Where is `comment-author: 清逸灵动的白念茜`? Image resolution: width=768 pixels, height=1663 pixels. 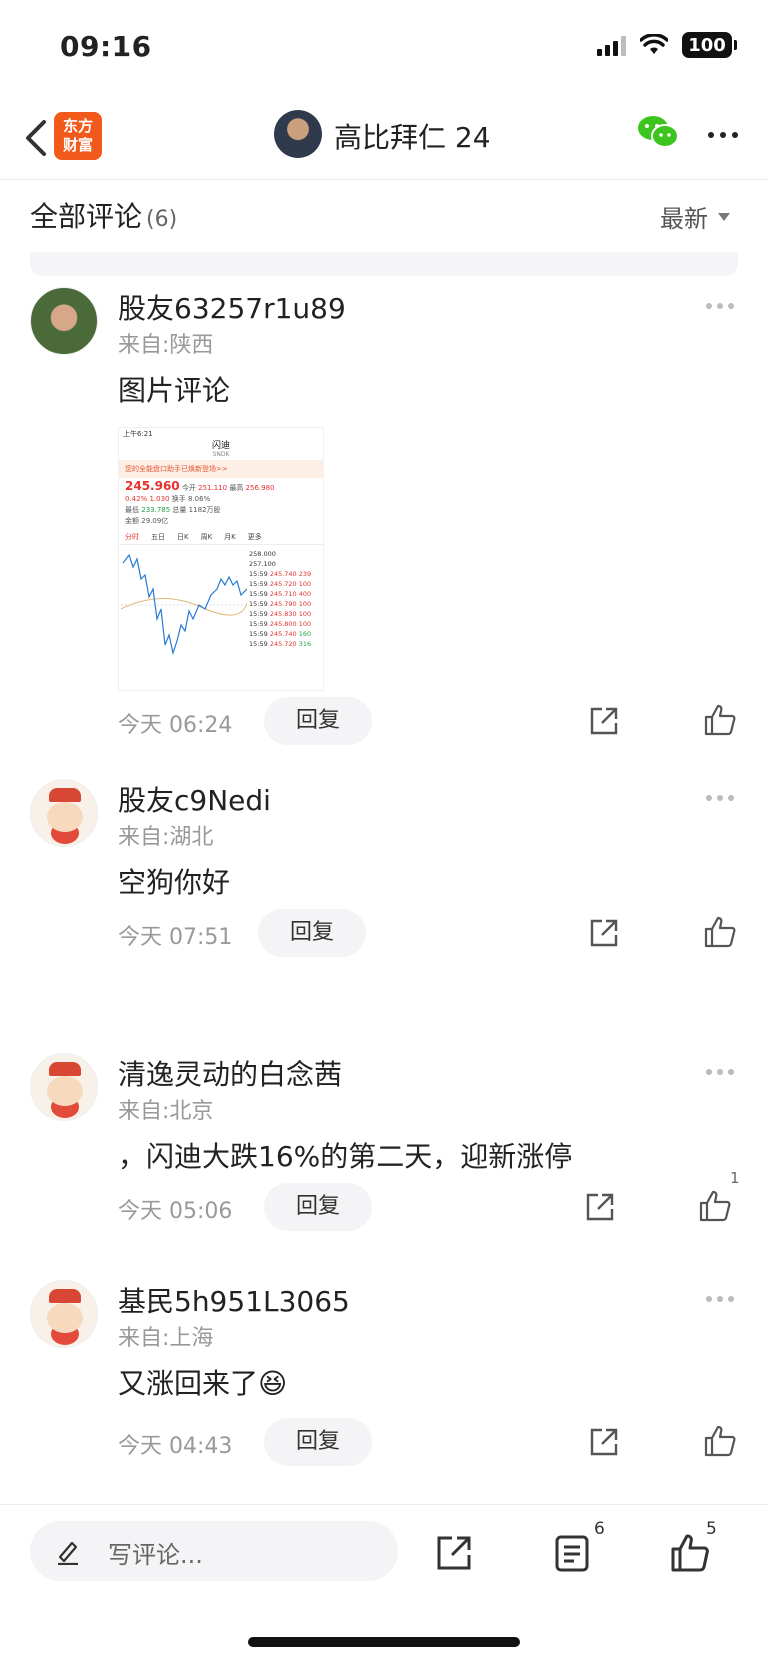 comment-author: 清逸灵动的白念茜 is located at coordinates (230, 1073).